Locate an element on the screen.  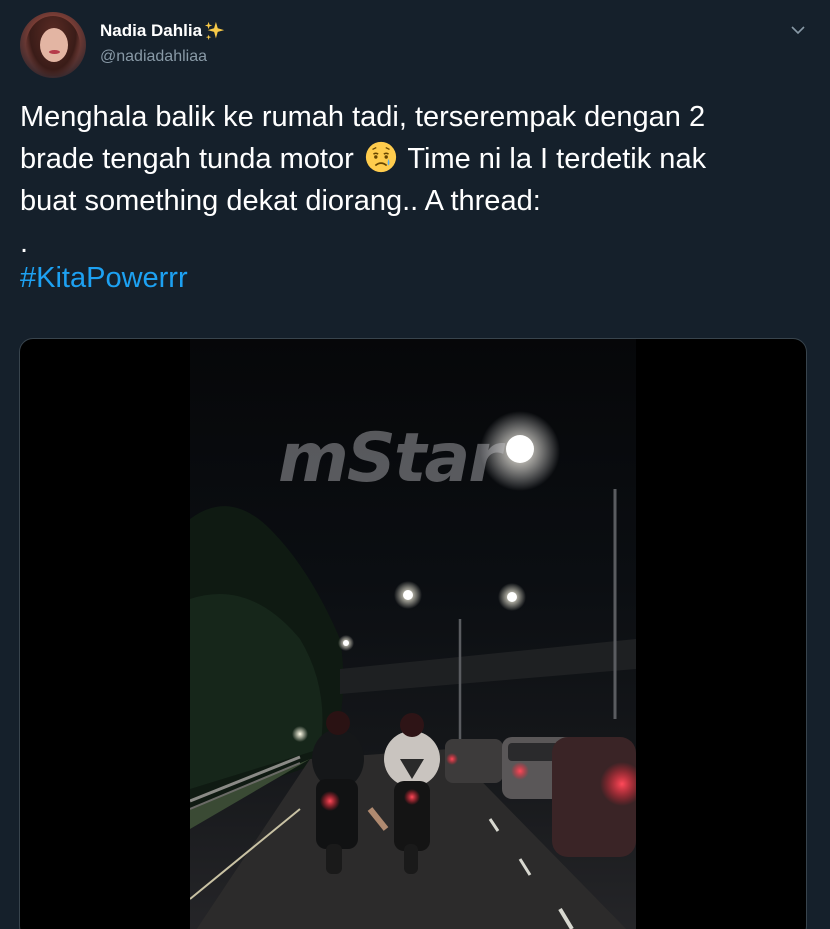
tweet-line: buat something dekat diorang.. A thread: is located at coordinates (280, 201).